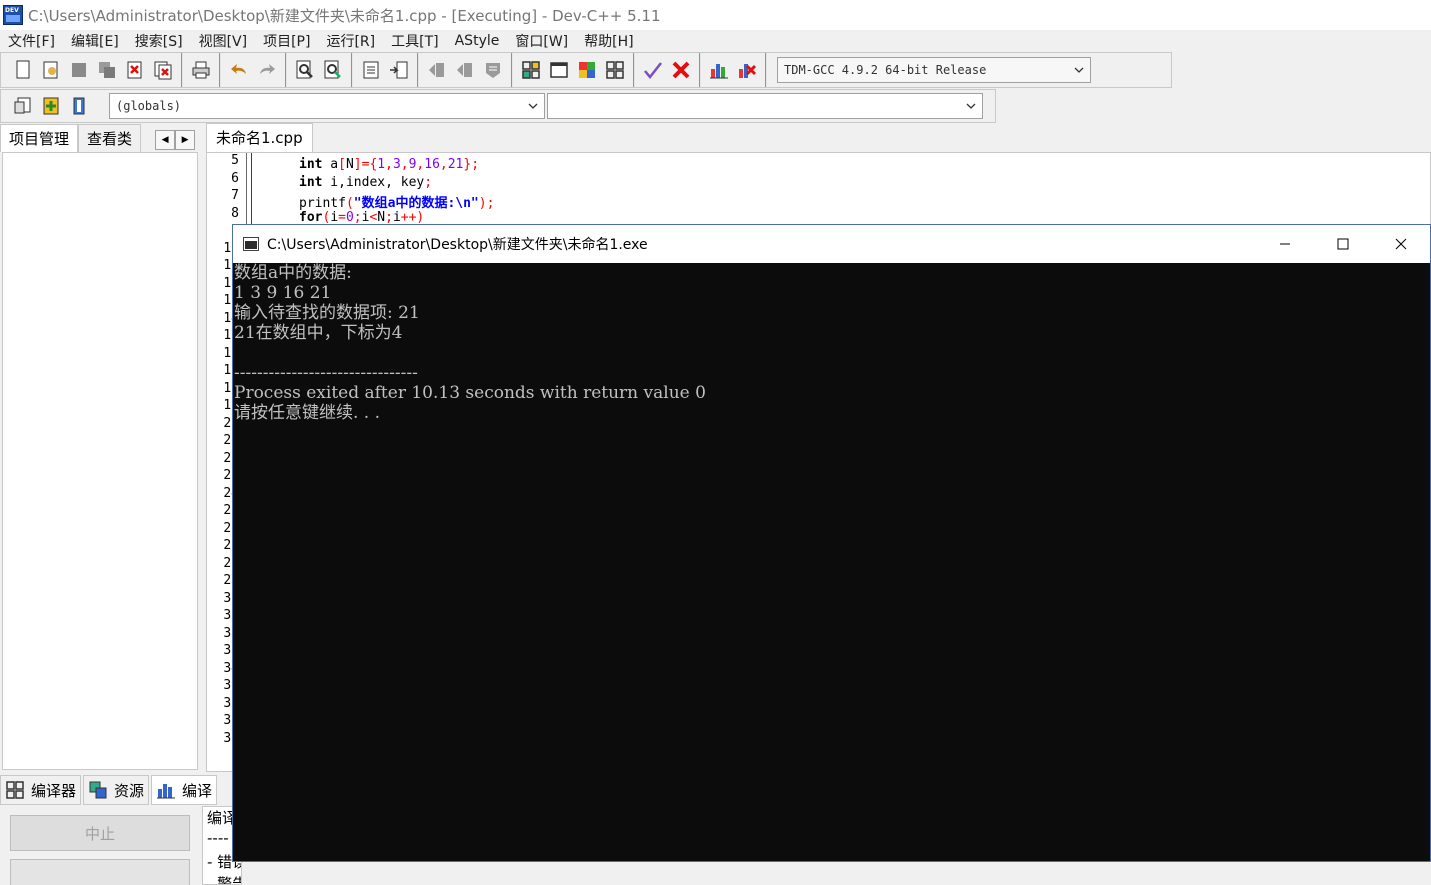 Image resolution: width=1431 pixels, height=885 pixels. I want to click on close-file-icon, so click(134, 70).